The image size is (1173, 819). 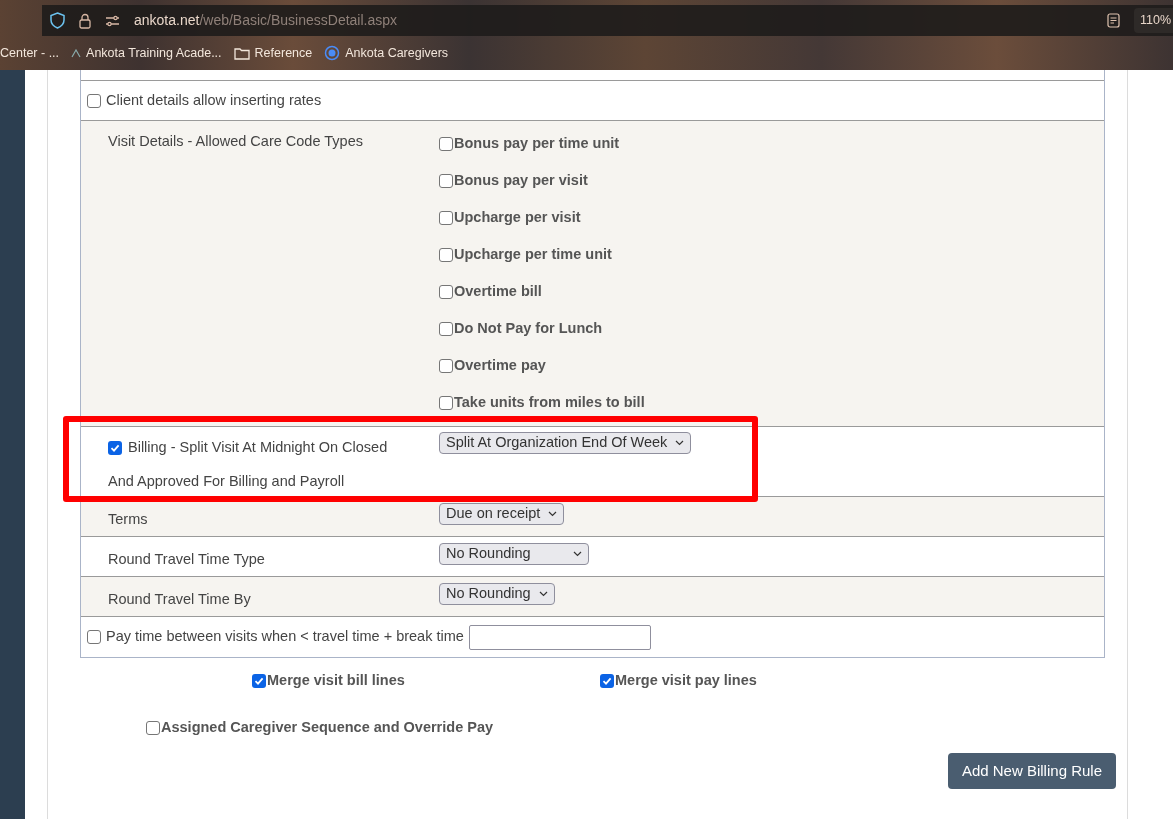 What do you see at coordinates (1153, 20) in the screenshot?
I see `zoom-level: 110%` at bounding box center [1153, 20].